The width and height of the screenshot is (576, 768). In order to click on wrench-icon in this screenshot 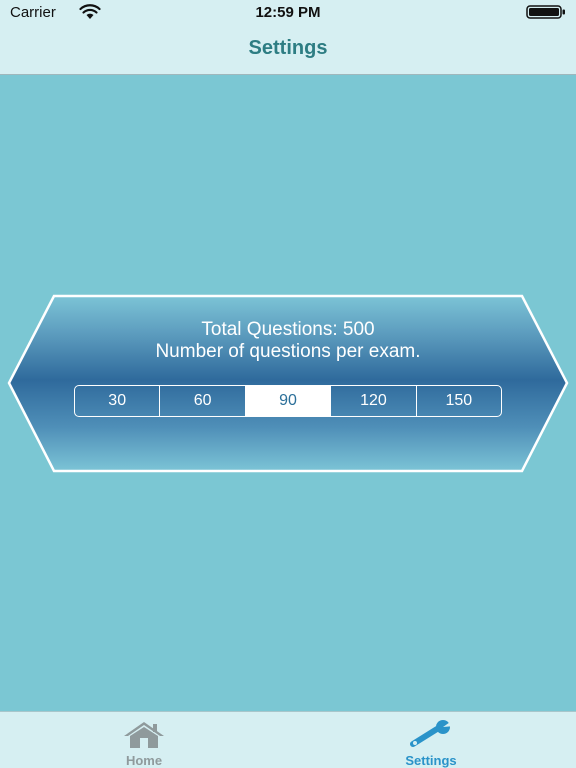, I will do `click(432, 733)`.